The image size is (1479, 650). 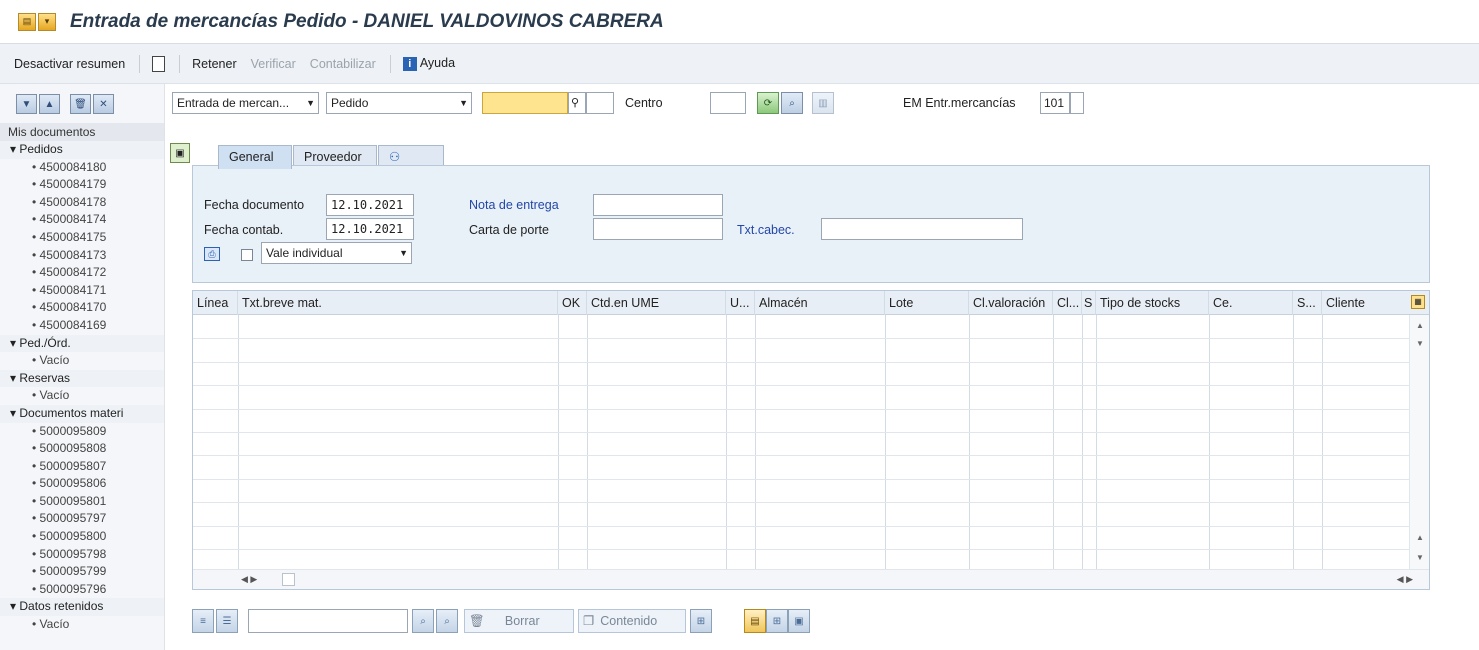 What do you see at coordinates (656, 303) in the screenshot?
I see `col-ctd-ume: Ctd.en UME` at bounding box center [656, 303].